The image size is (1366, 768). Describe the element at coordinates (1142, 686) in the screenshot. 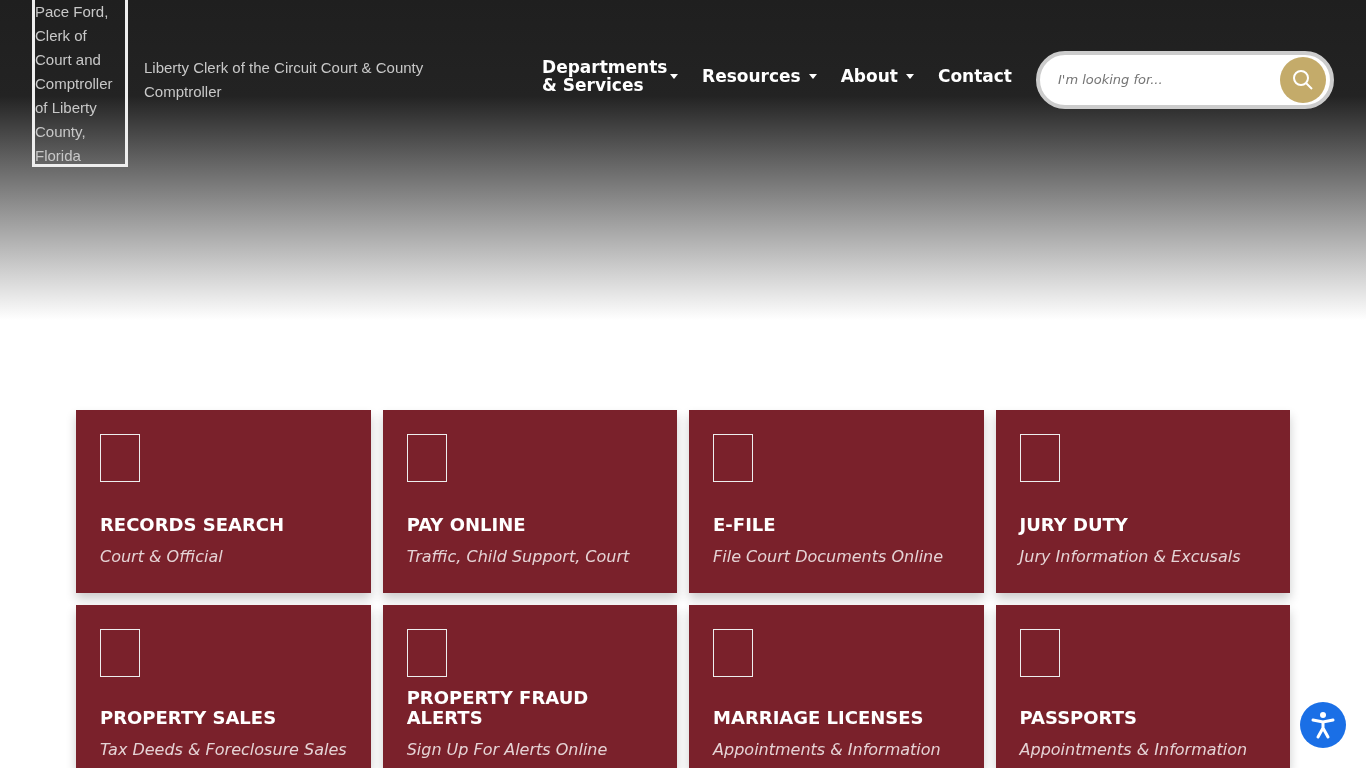

I see `service-tile: PASSPORTS Appointments & Information` at that location.